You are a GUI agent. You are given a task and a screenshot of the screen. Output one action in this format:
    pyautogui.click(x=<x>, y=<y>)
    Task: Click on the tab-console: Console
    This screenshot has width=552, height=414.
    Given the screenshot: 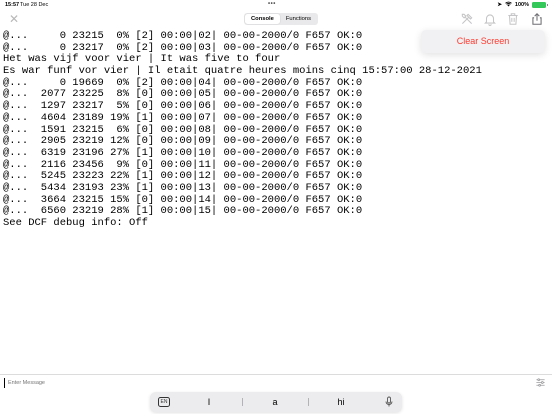 What is the action you would take?
    pyautogui.click(x=262, y=19)
    